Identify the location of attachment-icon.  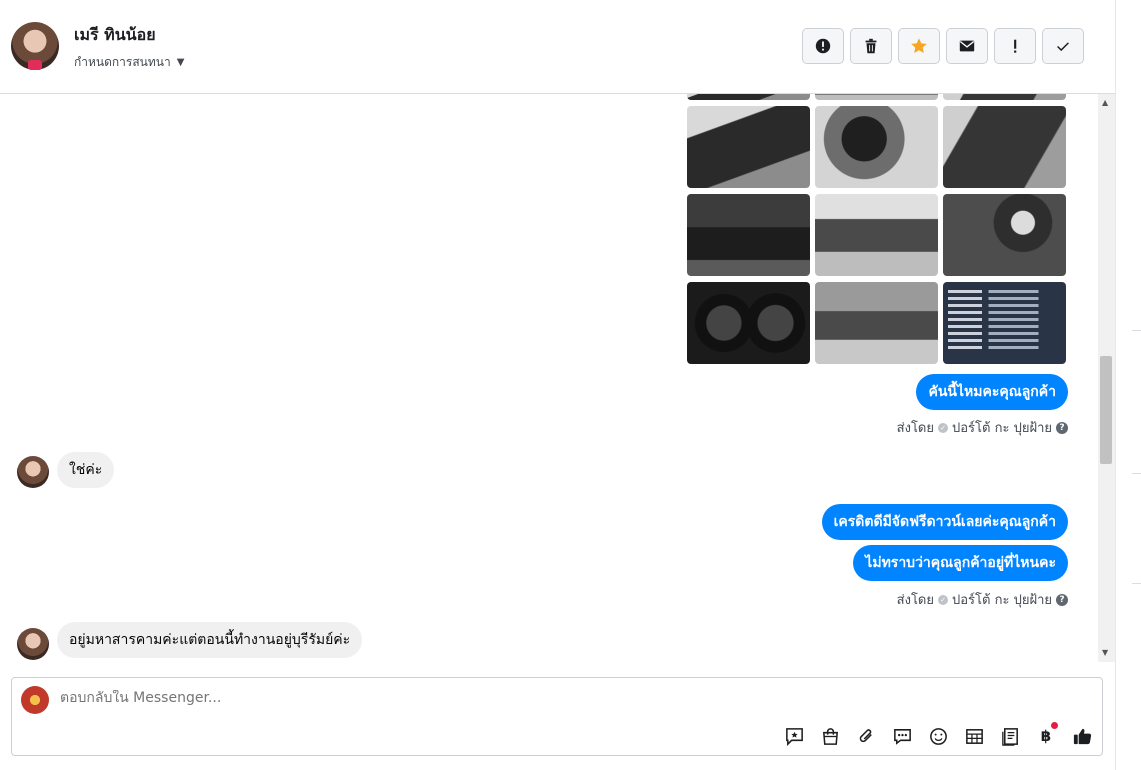
(866, 736).